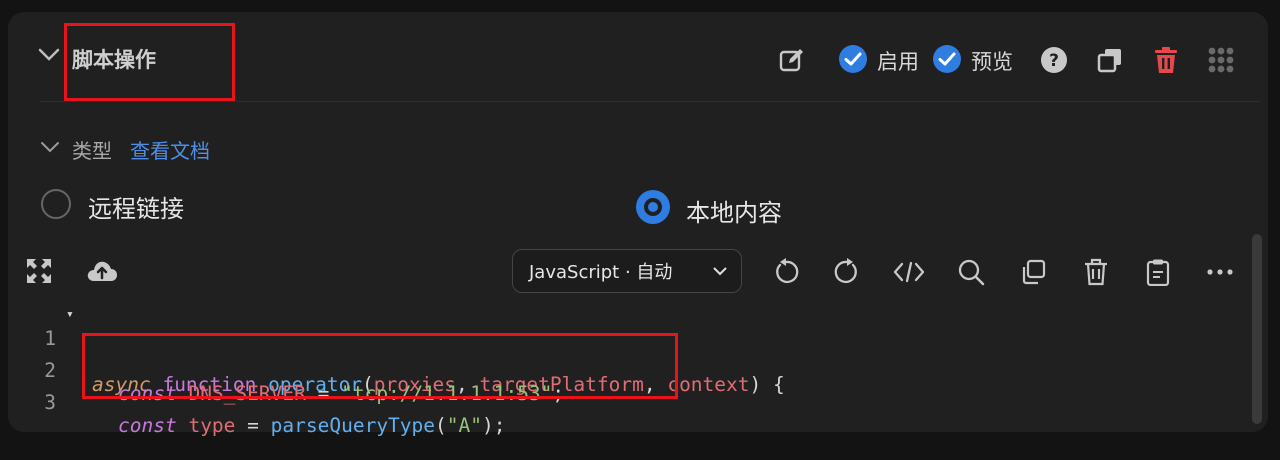  Describe the element at coordinates (653, 207) in the screenshot. I see `radio-local-icon` at that location.